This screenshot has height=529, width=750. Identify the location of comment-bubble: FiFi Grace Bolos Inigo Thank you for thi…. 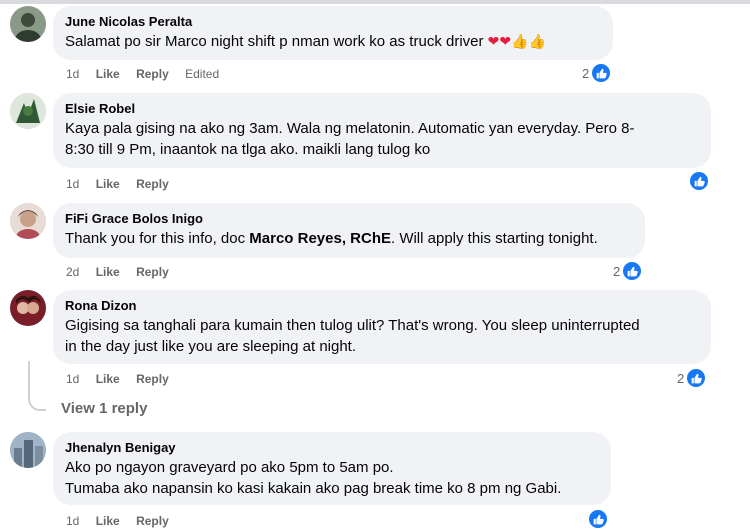
(349, 230).